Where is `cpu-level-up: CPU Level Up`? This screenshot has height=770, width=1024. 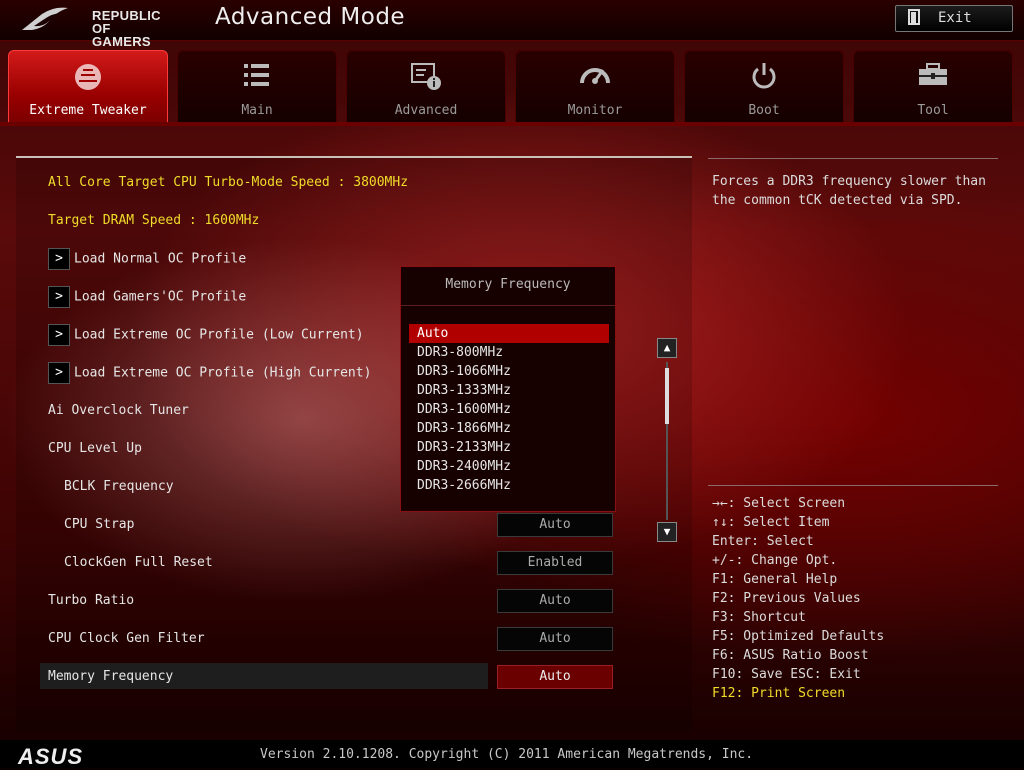
cpu-level-up: CPU Level Up is located at coordinates (95, 448).